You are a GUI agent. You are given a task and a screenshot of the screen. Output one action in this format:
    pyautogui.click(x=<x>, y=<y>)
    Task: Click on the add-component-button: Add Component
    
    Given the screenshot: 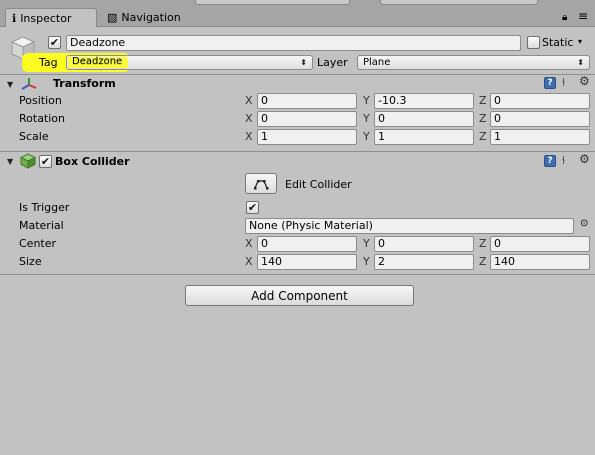 What is the action you would take?
    pyautogui.click(x=299, y=295)
    